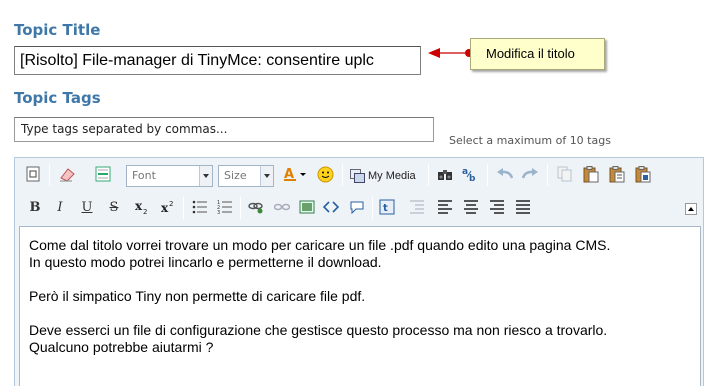 The width and height of the screenshot is (712, 386). What do you see at coordinates (218, 212) in the screenshot?
I see `svg-text: 3` at bounding box center [218, 212].